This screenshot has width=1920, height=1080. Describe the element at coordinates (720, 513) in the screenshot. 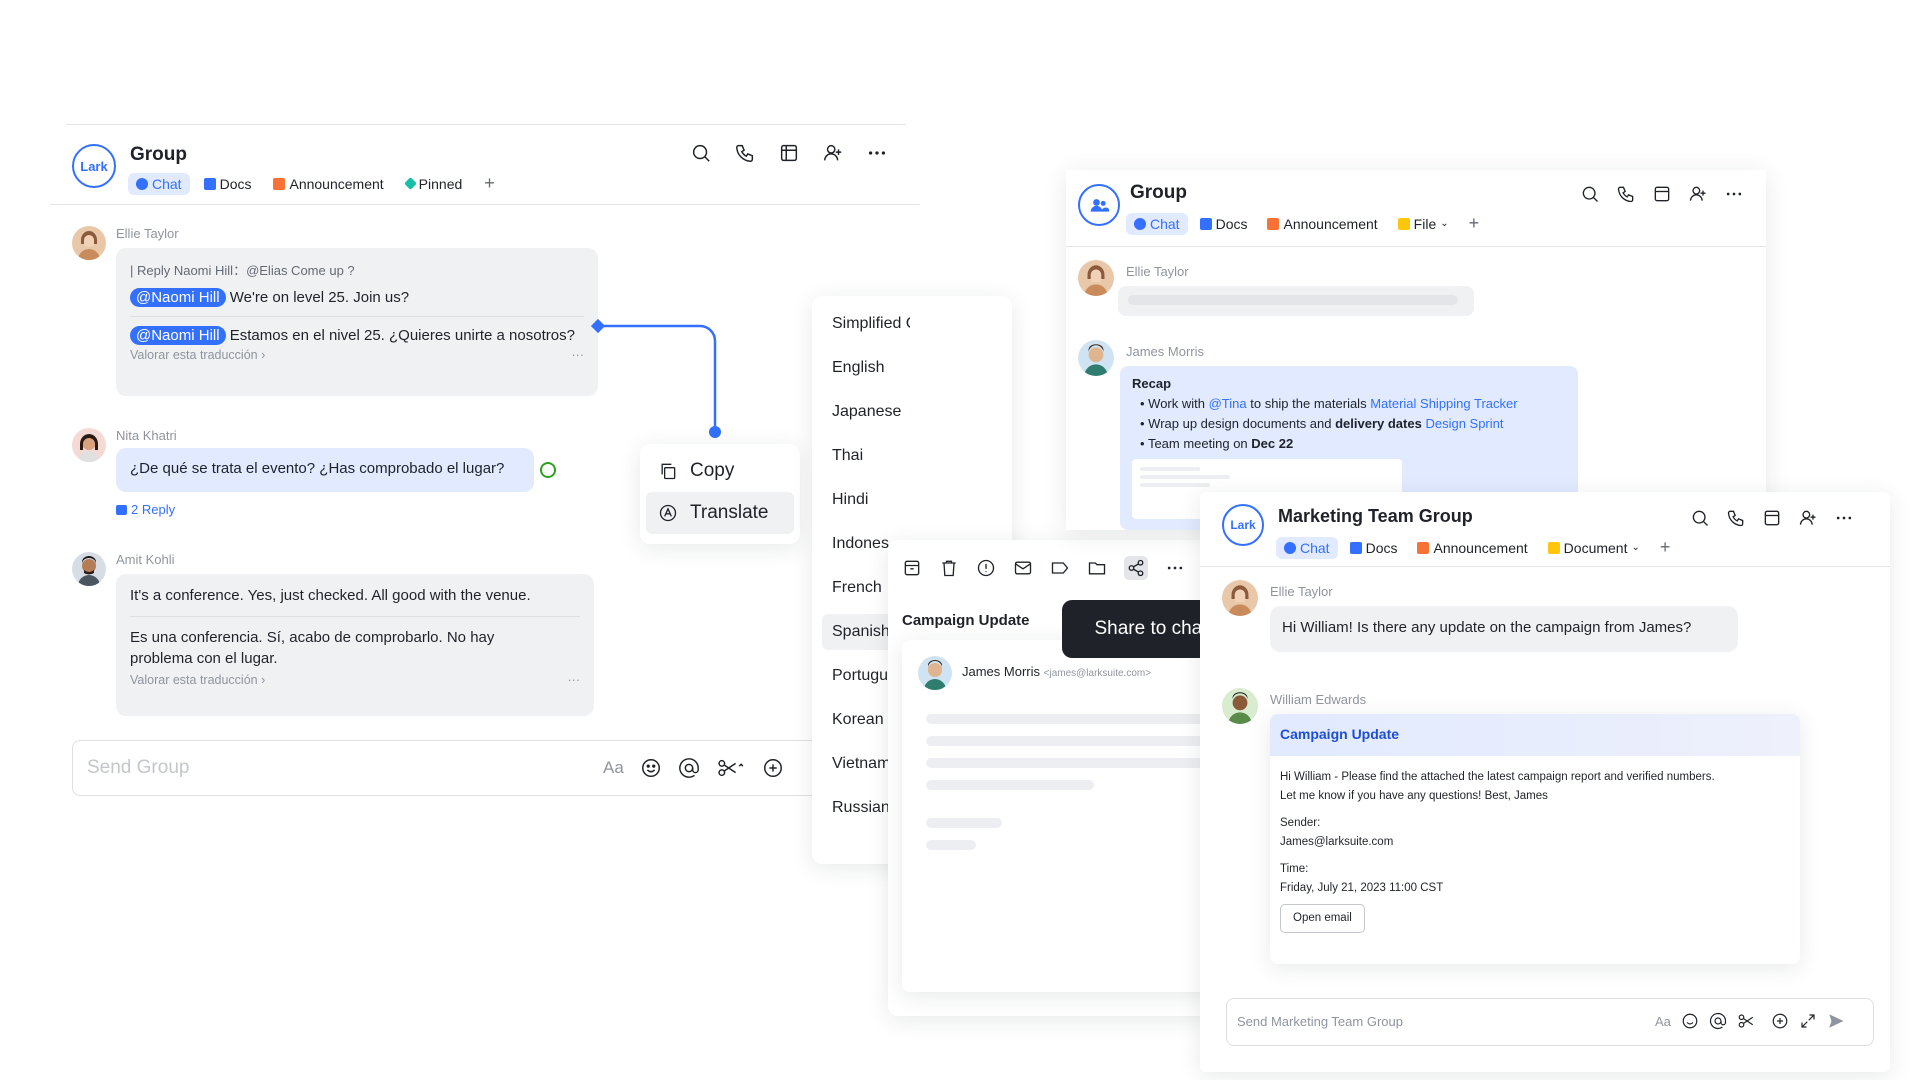

I see `translate-menu-item: Translate` at that location.